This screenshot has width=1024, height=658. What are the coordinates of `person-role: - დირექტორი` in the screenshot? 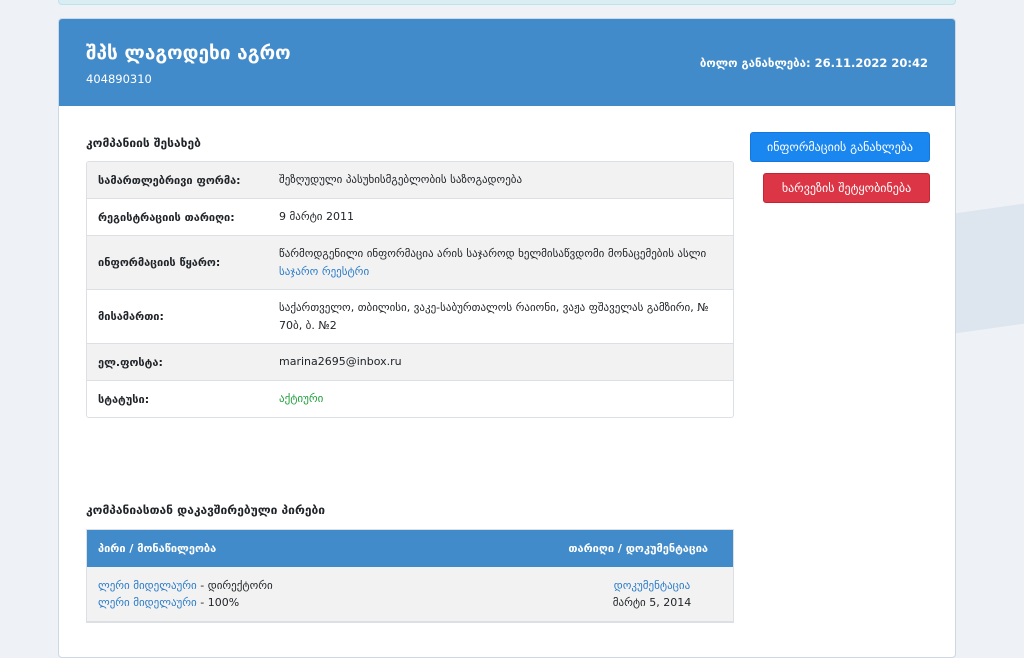 It's located at (234, 585).